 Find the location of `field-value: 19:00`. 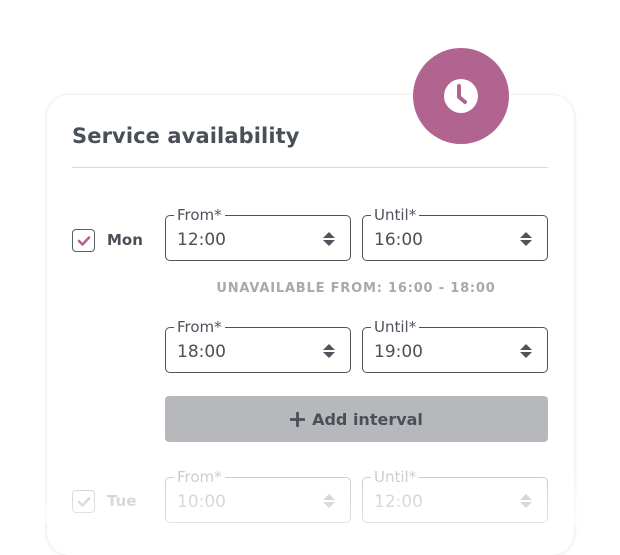

field-value: 19:00 is located at coordinates (398, 352).